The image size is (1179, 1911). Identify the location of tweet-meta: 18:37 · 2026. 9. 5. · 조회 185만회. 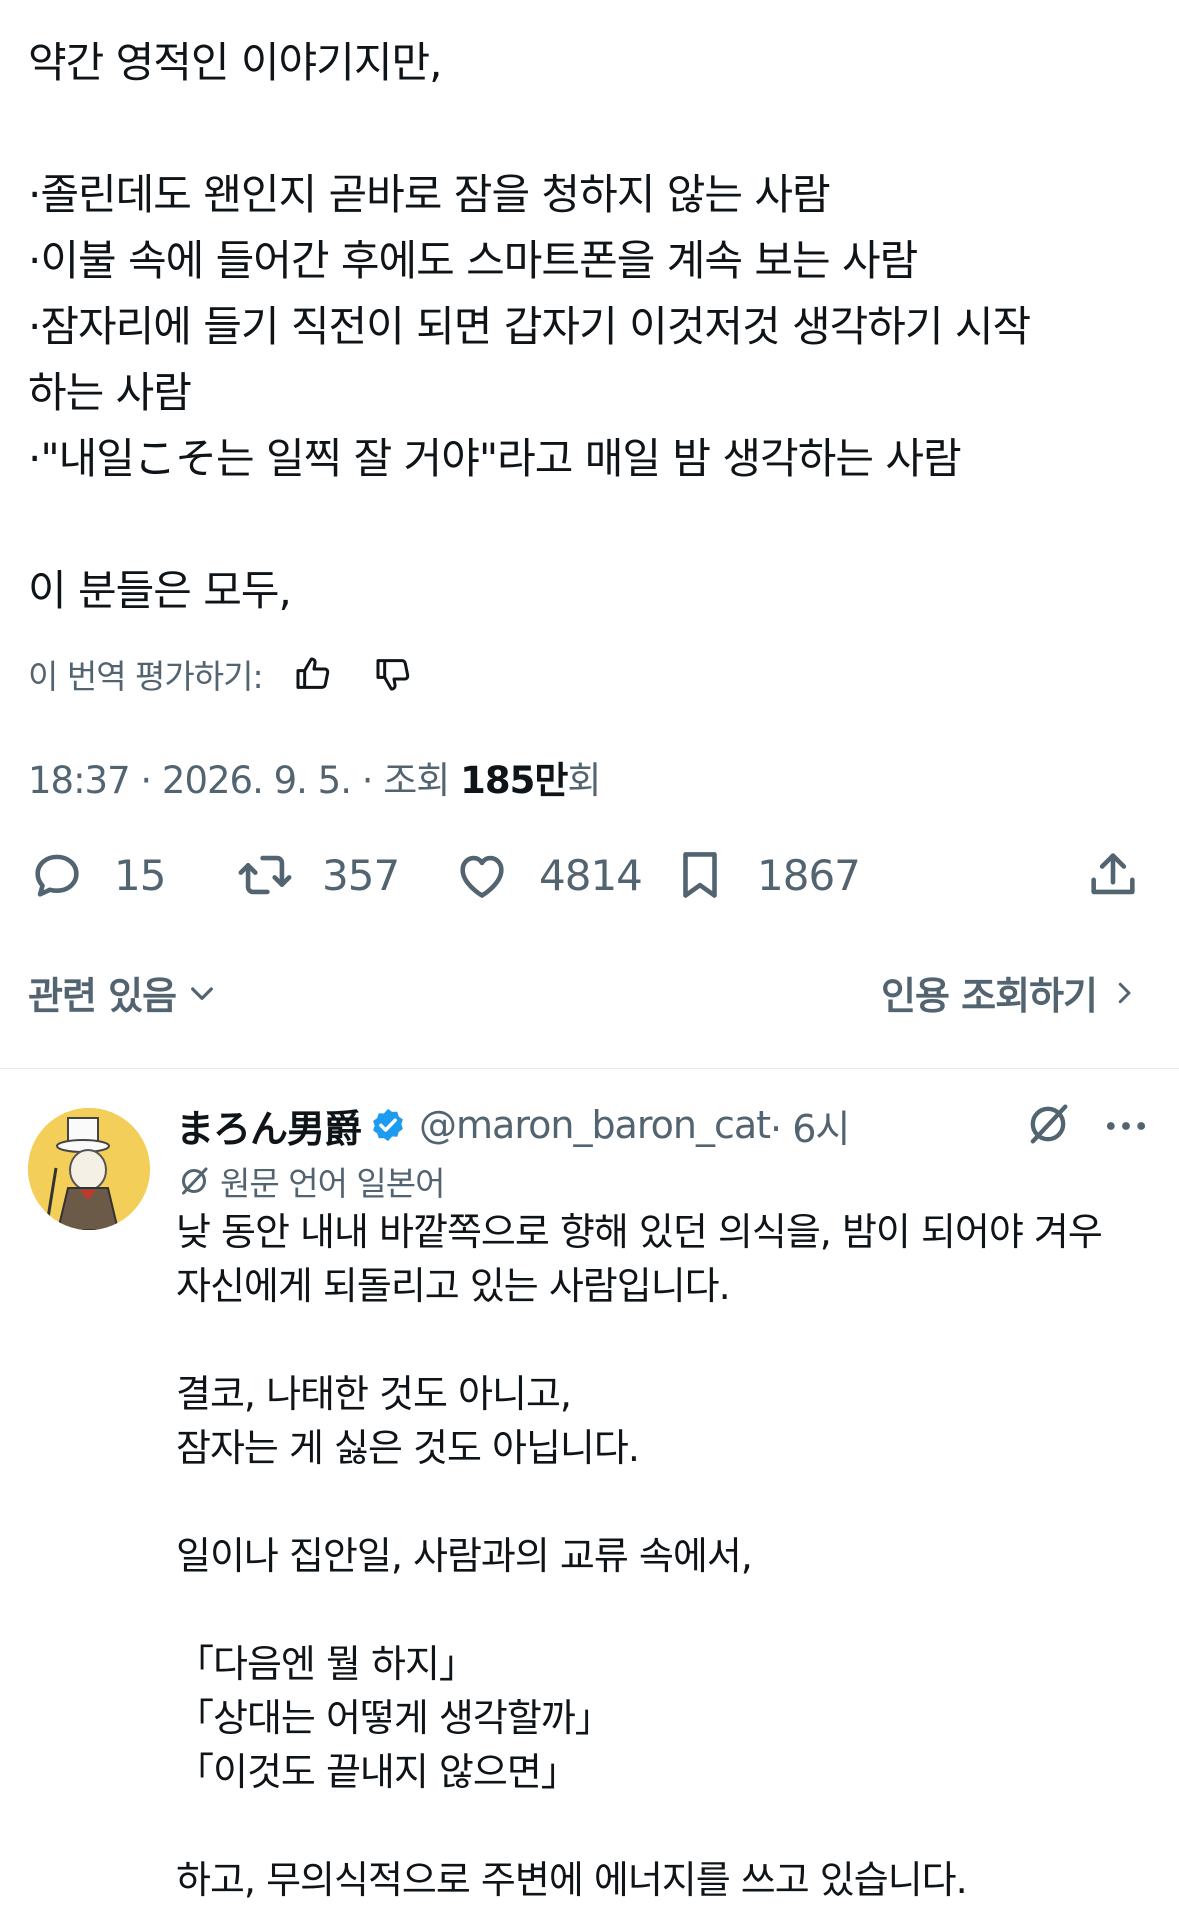
(314, 777).